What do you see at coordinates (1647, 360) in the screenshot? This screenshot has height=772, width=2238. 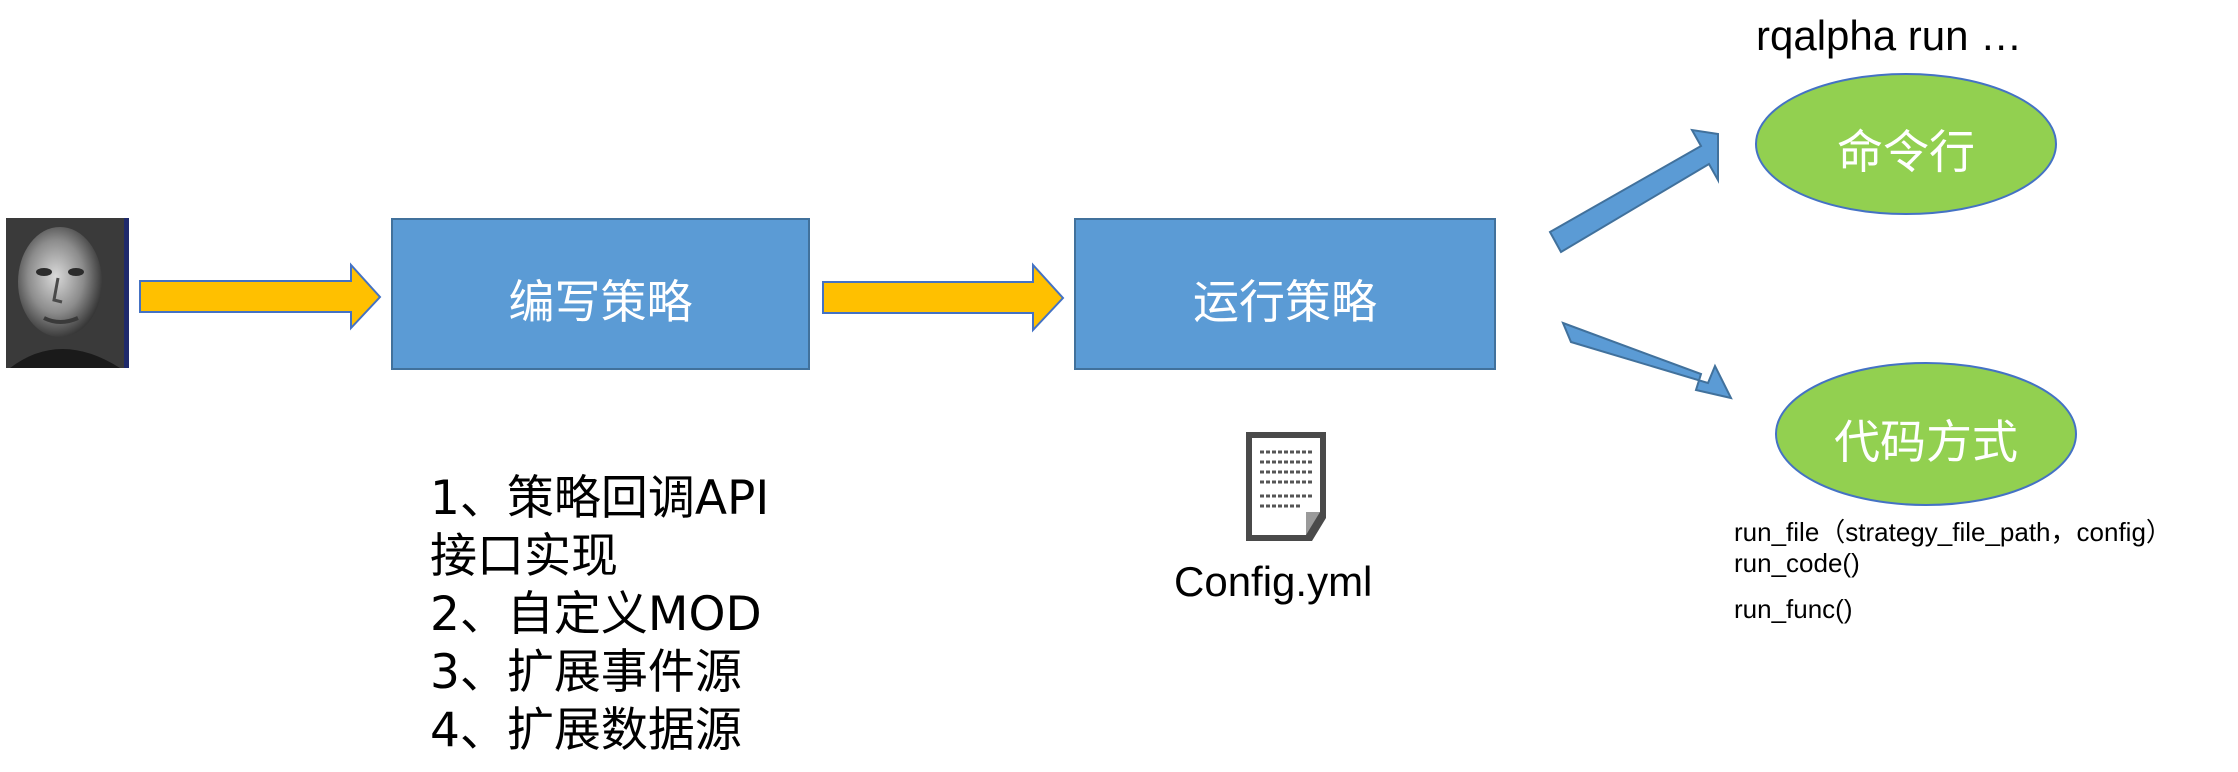 I see `branch-arrow-code-mode` at bounding box center [1647, 360].